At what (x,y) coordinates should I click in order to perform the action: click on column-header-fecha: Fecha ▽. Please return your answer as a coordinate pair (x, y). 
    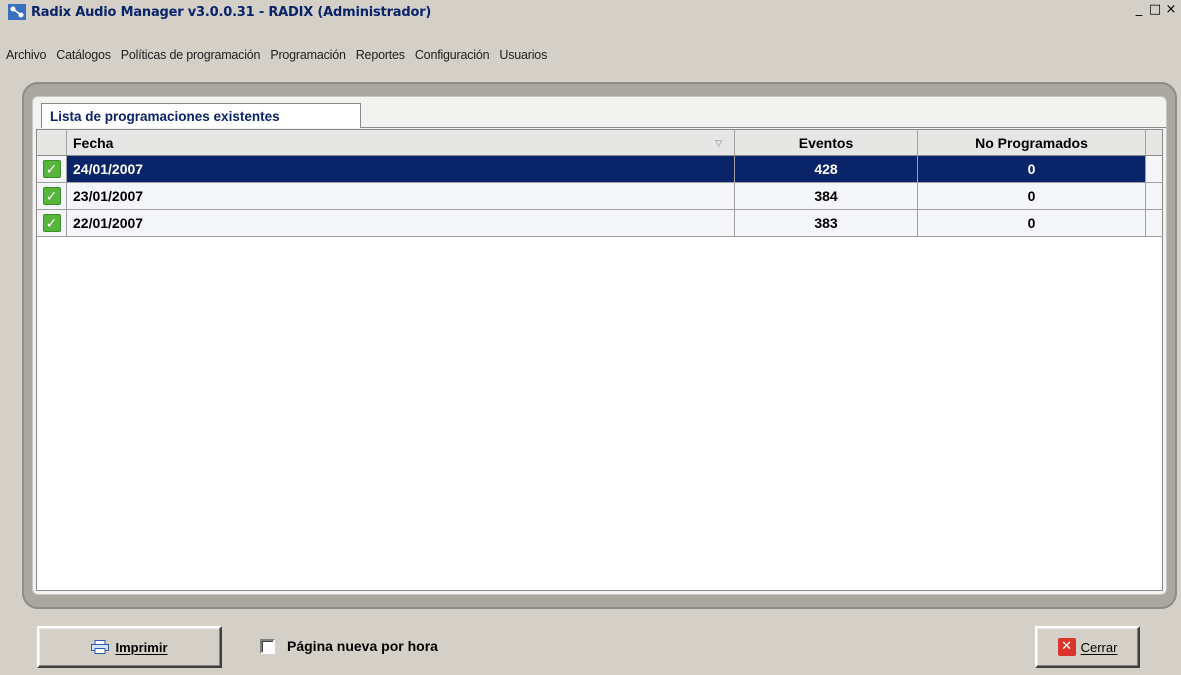
    Looking at the image, I should click on (401, 142).